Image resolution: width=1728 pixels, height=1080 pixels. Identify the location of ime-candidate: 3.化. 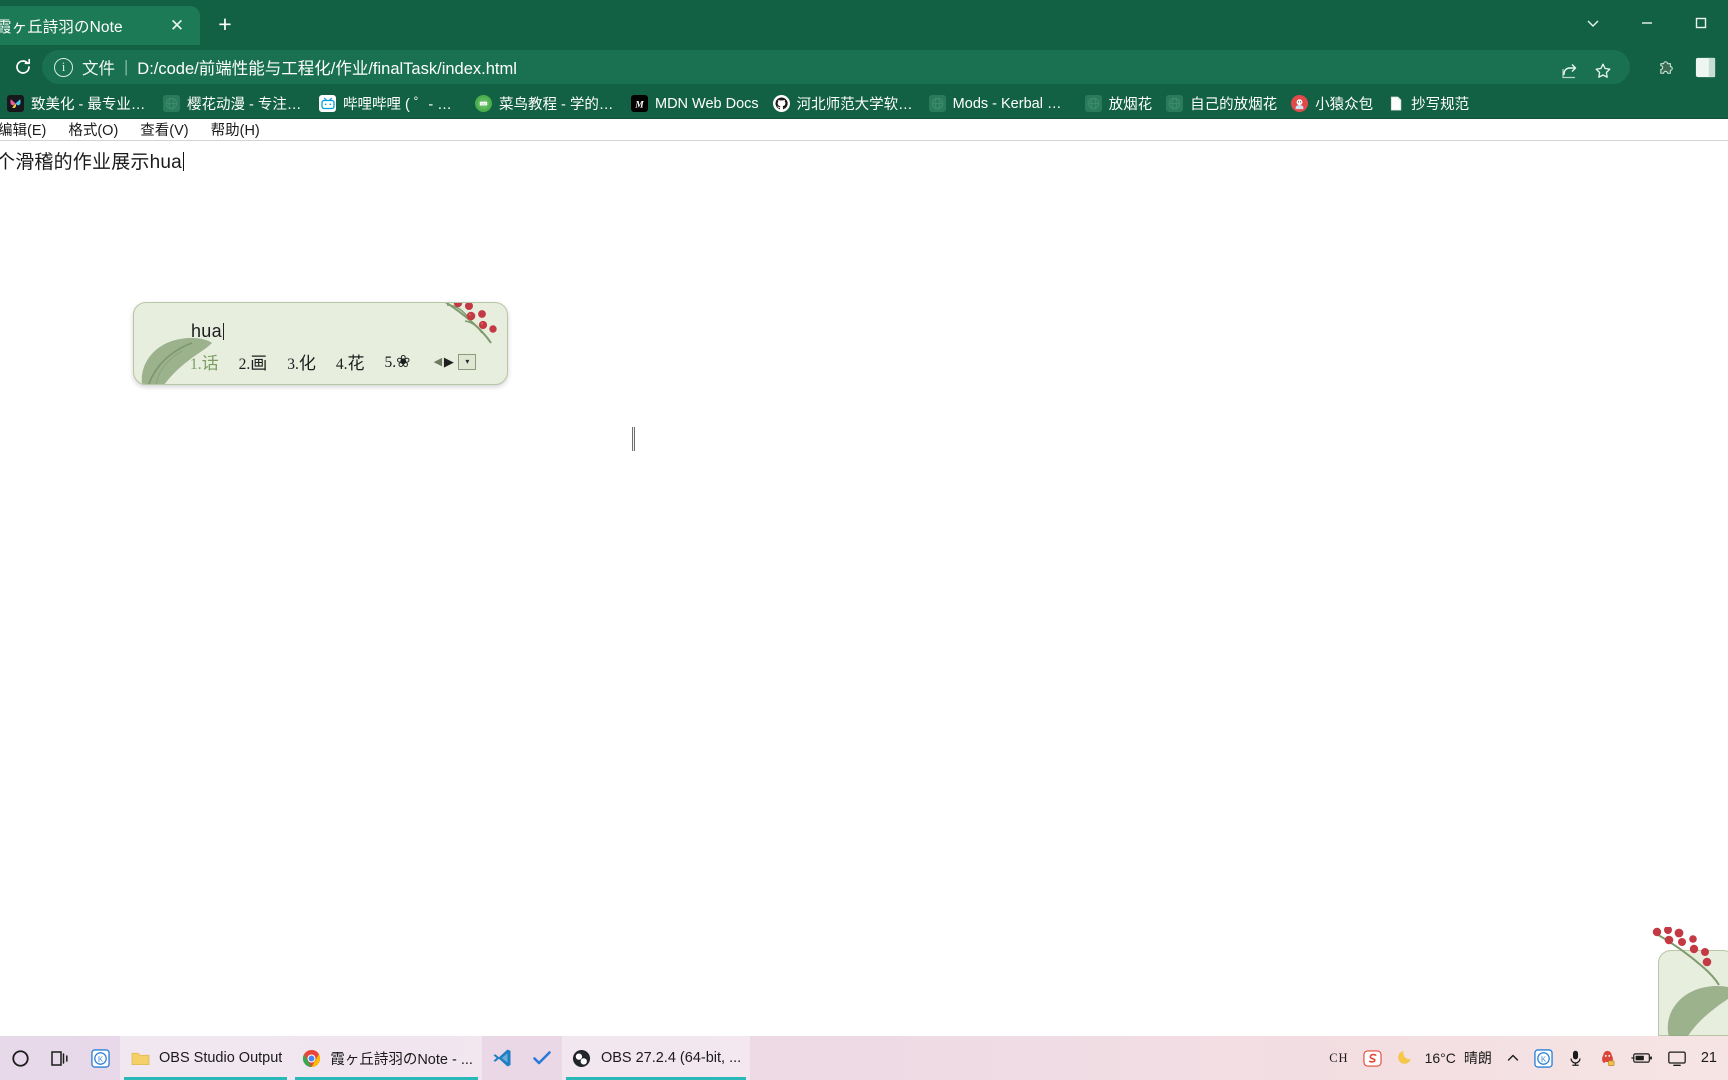
(301, 361).